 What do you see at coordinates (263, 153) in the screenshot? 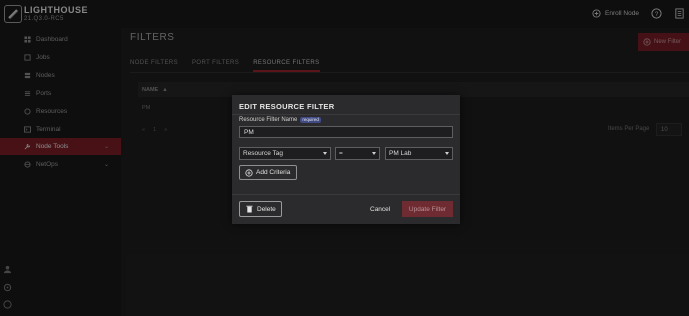
I see `criteria-field-value: Resource Tag` at bounding box center [263, 153].